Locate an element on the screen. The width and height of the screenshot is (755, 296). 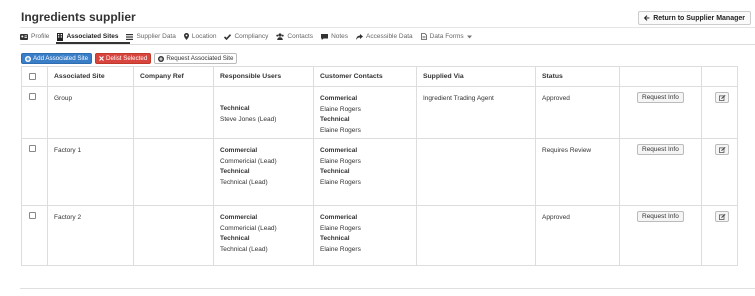
edit-icon is located at coordinates (722, 216).